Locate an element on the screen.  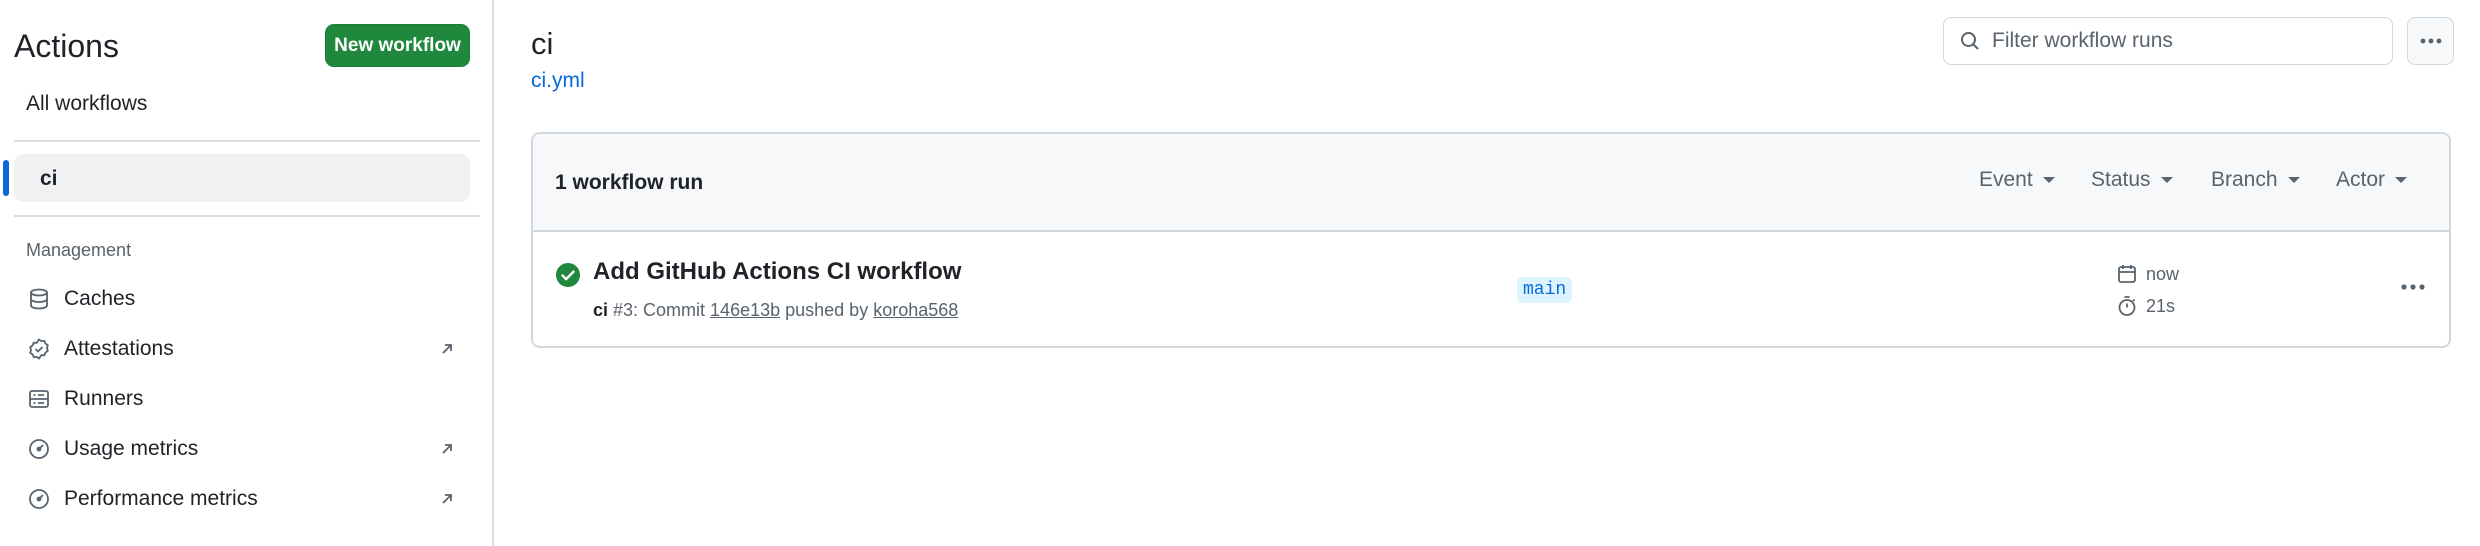
run-time: now is located at coordinates (2147, 274).